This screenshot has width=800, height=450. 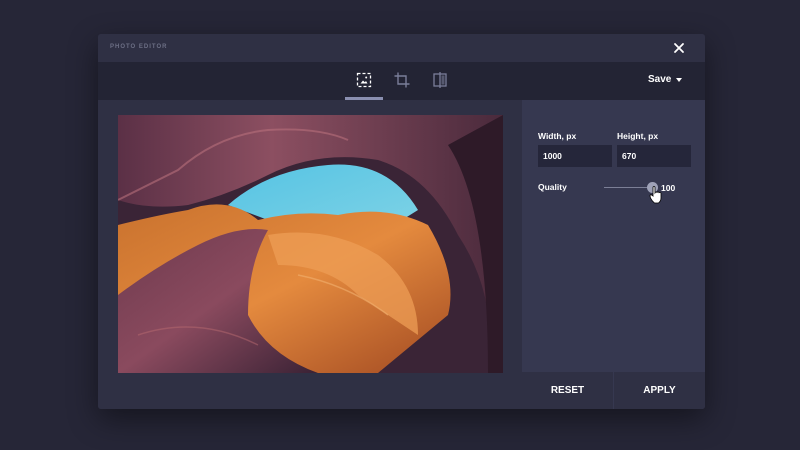 I want to click on close-icon, so click(x=679, y=48).